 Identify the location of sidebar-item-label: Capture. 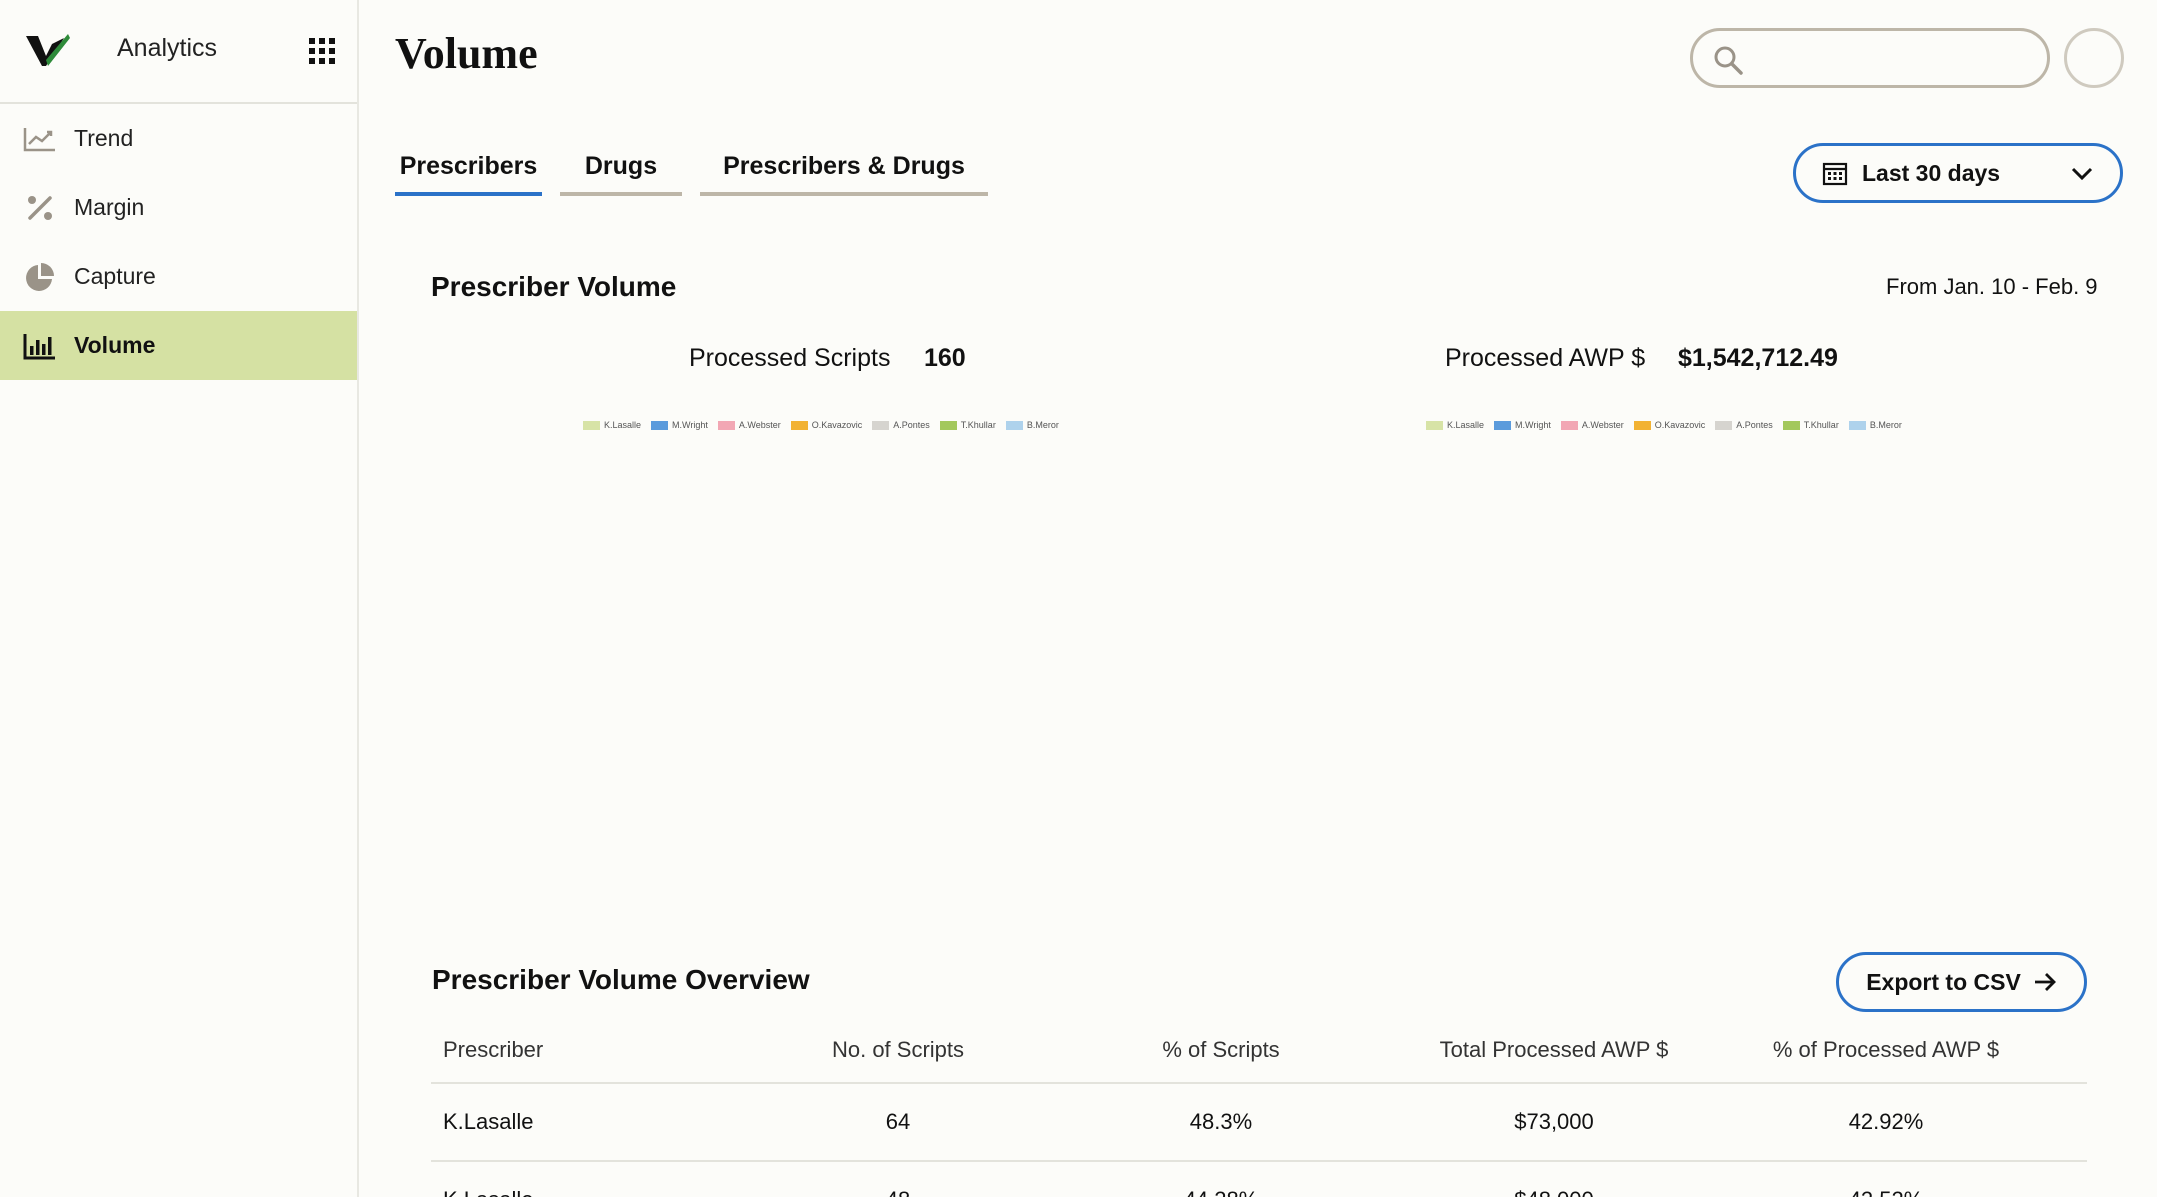
(115, 276).